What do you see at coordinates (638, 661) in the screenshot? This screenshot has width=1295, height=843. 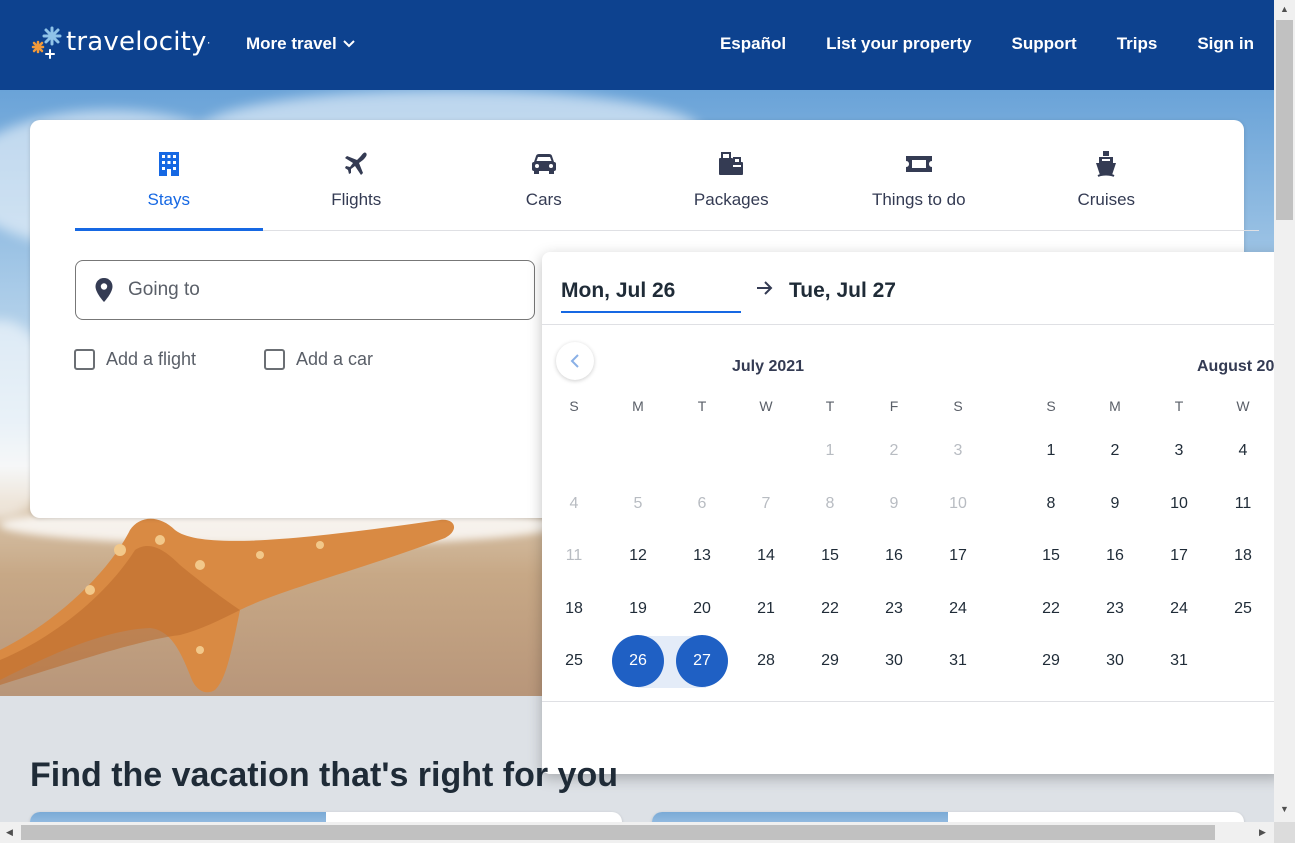 I see `selected-calendar-day: 26` at bounding box center [638, 661].